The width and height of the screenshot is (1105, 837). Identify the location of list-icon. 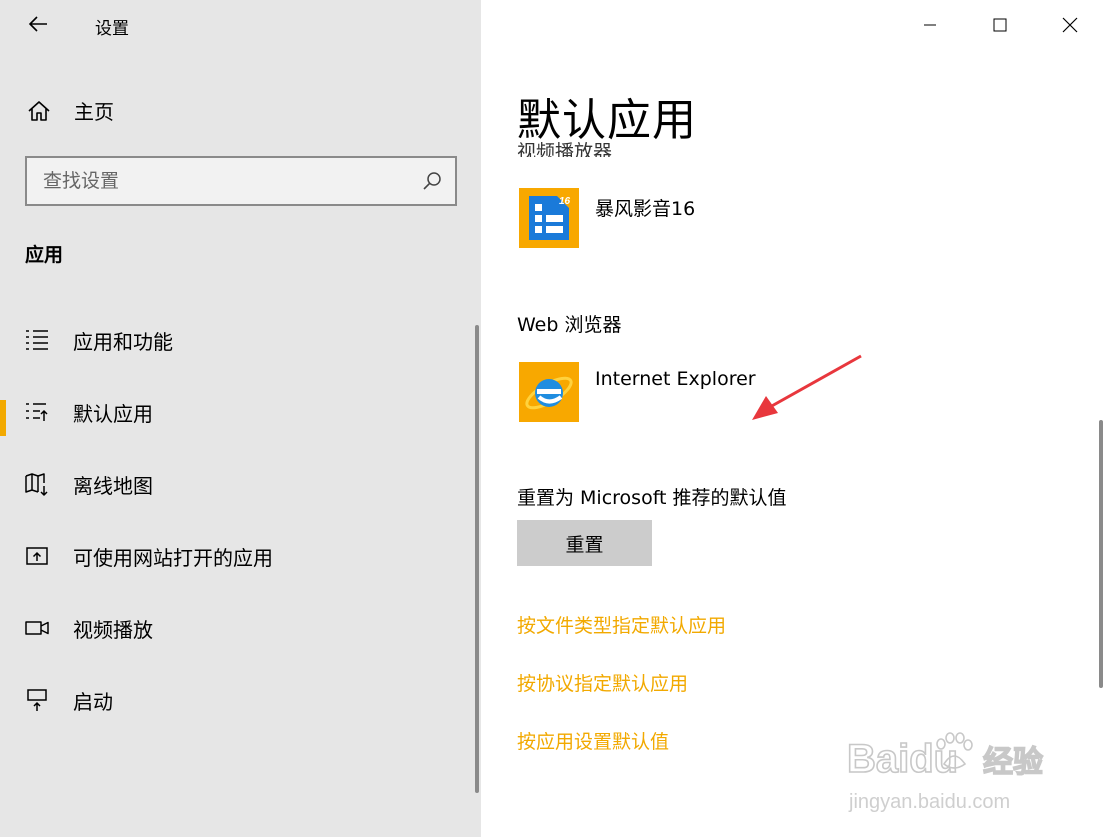
(37, 340).